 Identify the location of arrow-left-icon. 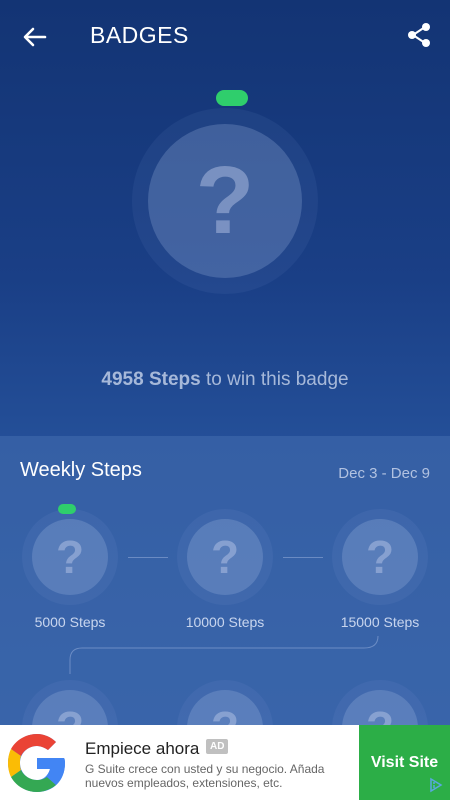
(35, 37).